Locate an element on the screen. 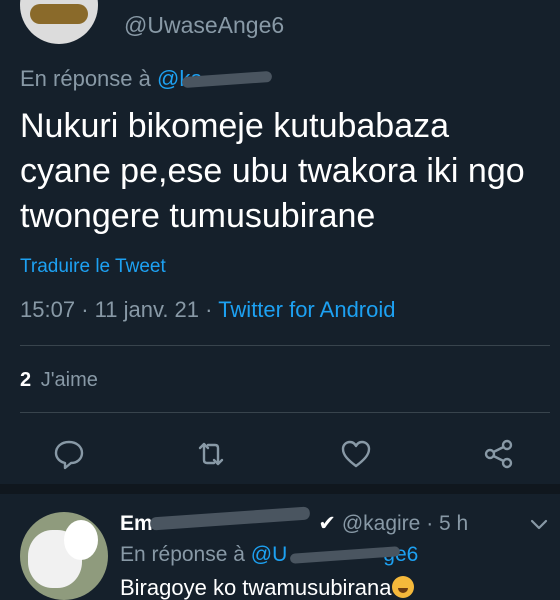  like-icon is located at coordinates (356, 454).